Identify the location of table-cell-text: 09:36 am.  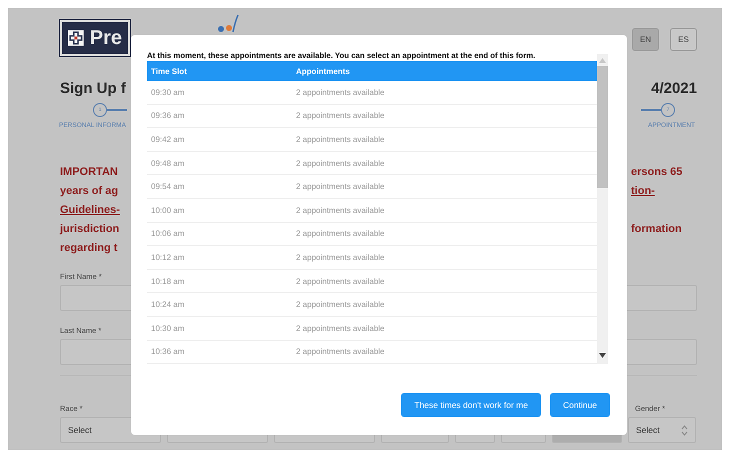
(168, 115).